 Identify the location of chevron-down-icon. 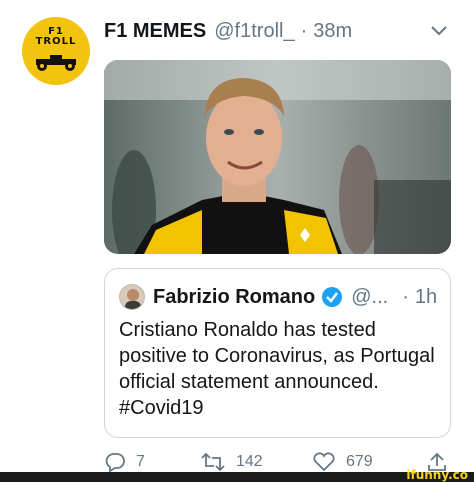
(439, 31).